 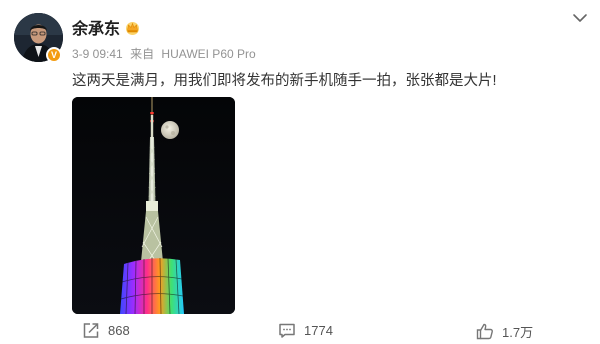 What do you see at coordinates (96, 27) in the screenshot?
I see `author-name: 余承东` at bounding box center [96, 27].